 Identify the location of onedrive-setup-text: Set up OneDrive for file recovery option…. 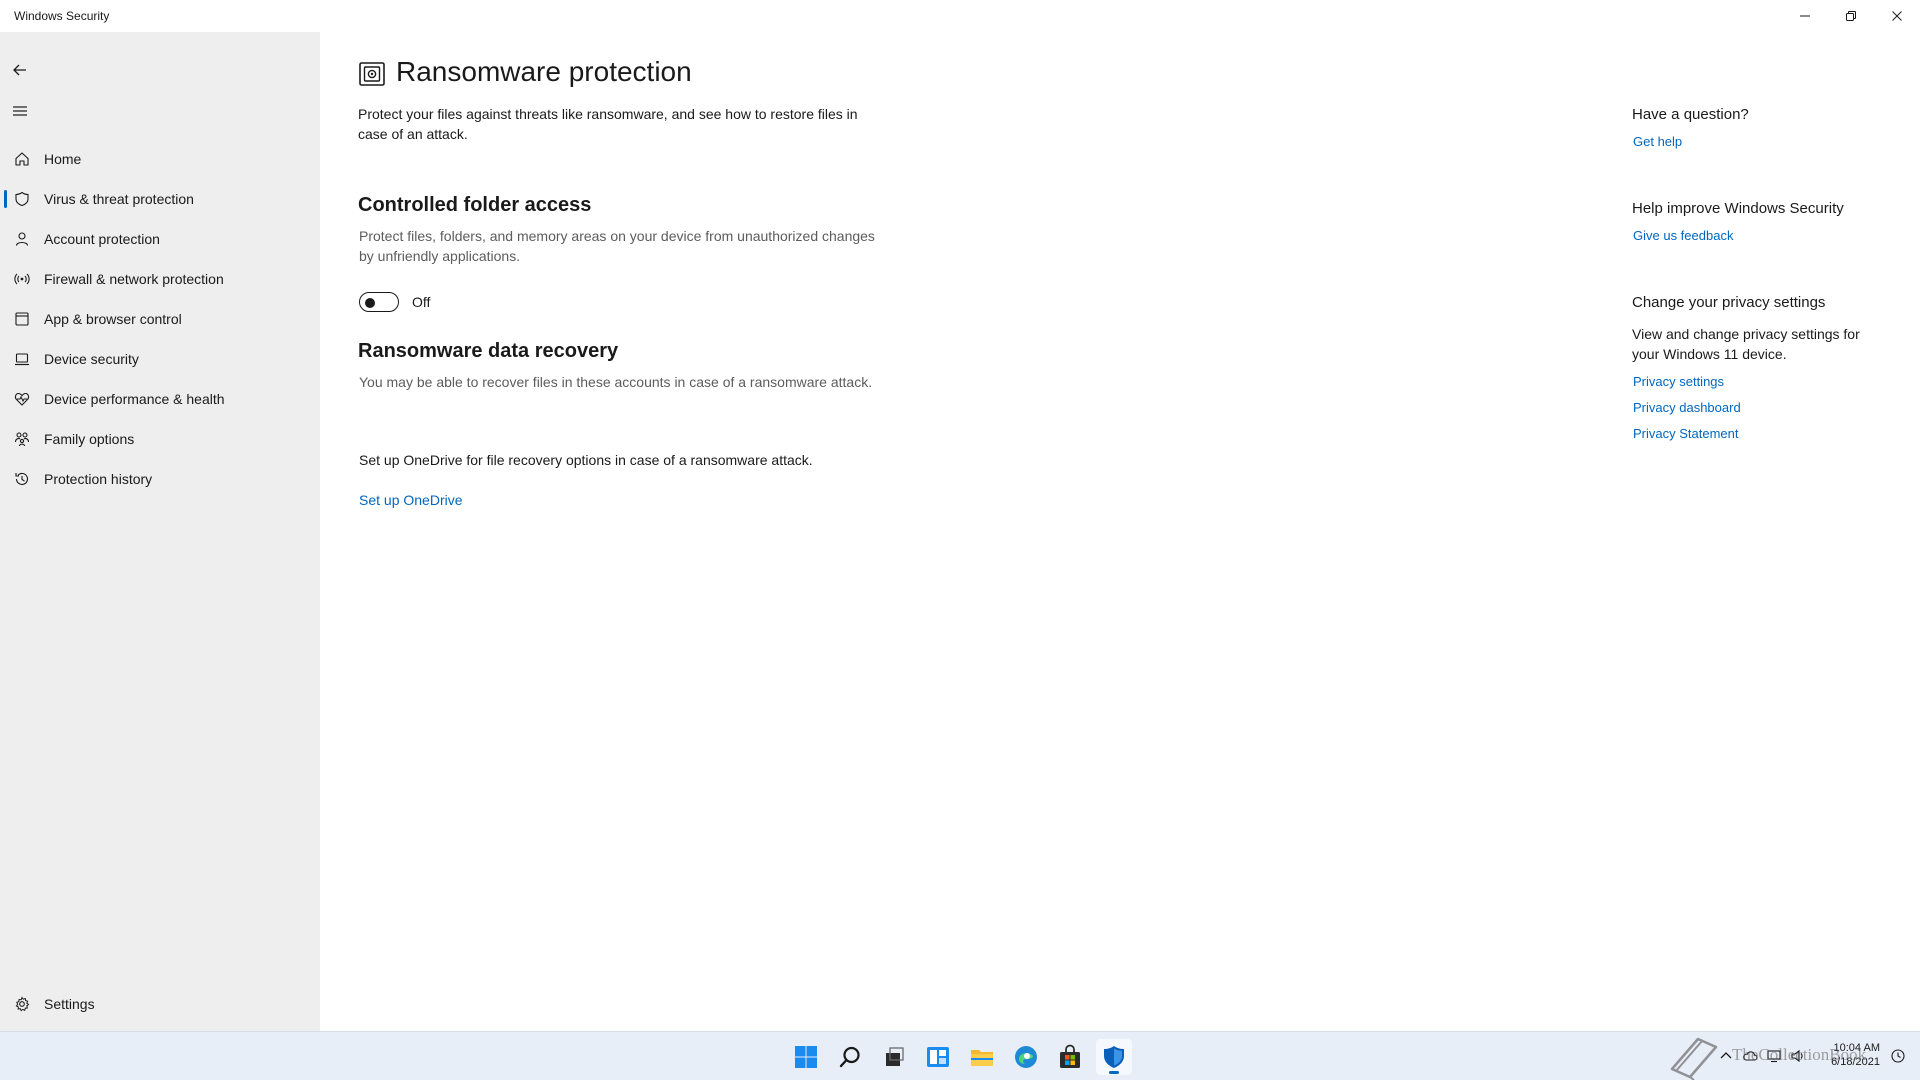
(586, 460).